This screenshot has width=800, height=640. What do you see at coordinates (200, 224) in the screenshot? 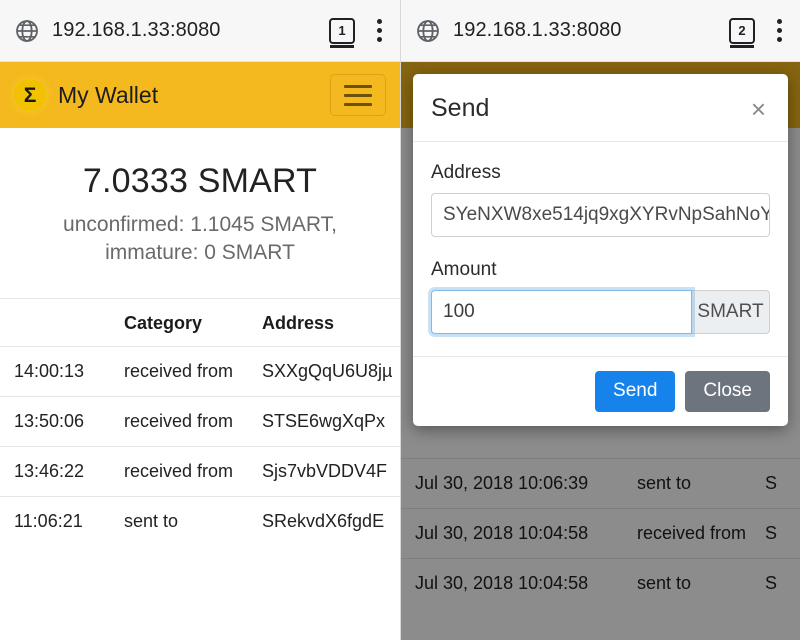
I see `unconfirmed-balance: unconfirmed: 1.1045 SMART,` at bounding box center [200, 224].